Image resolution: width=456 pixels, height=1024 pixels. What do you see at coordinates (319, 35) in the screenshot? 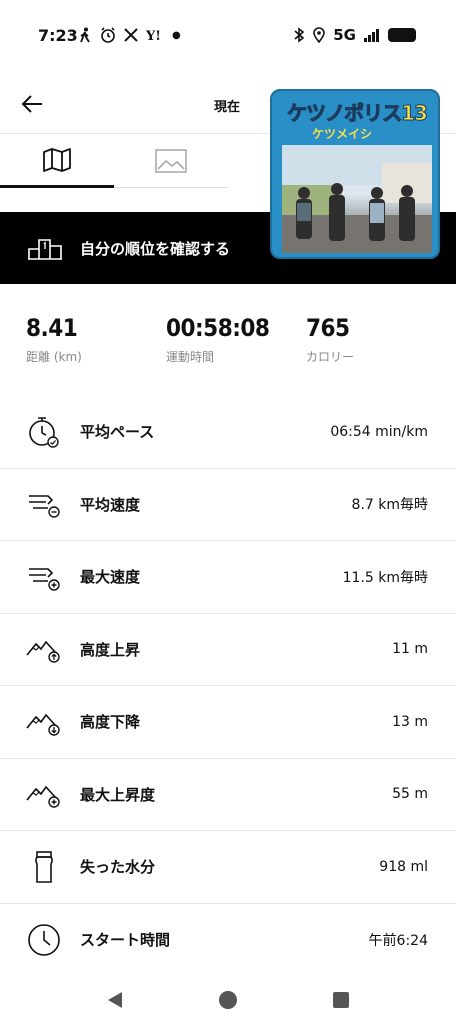
I see `location-icon` at bounding box center [319, 35].